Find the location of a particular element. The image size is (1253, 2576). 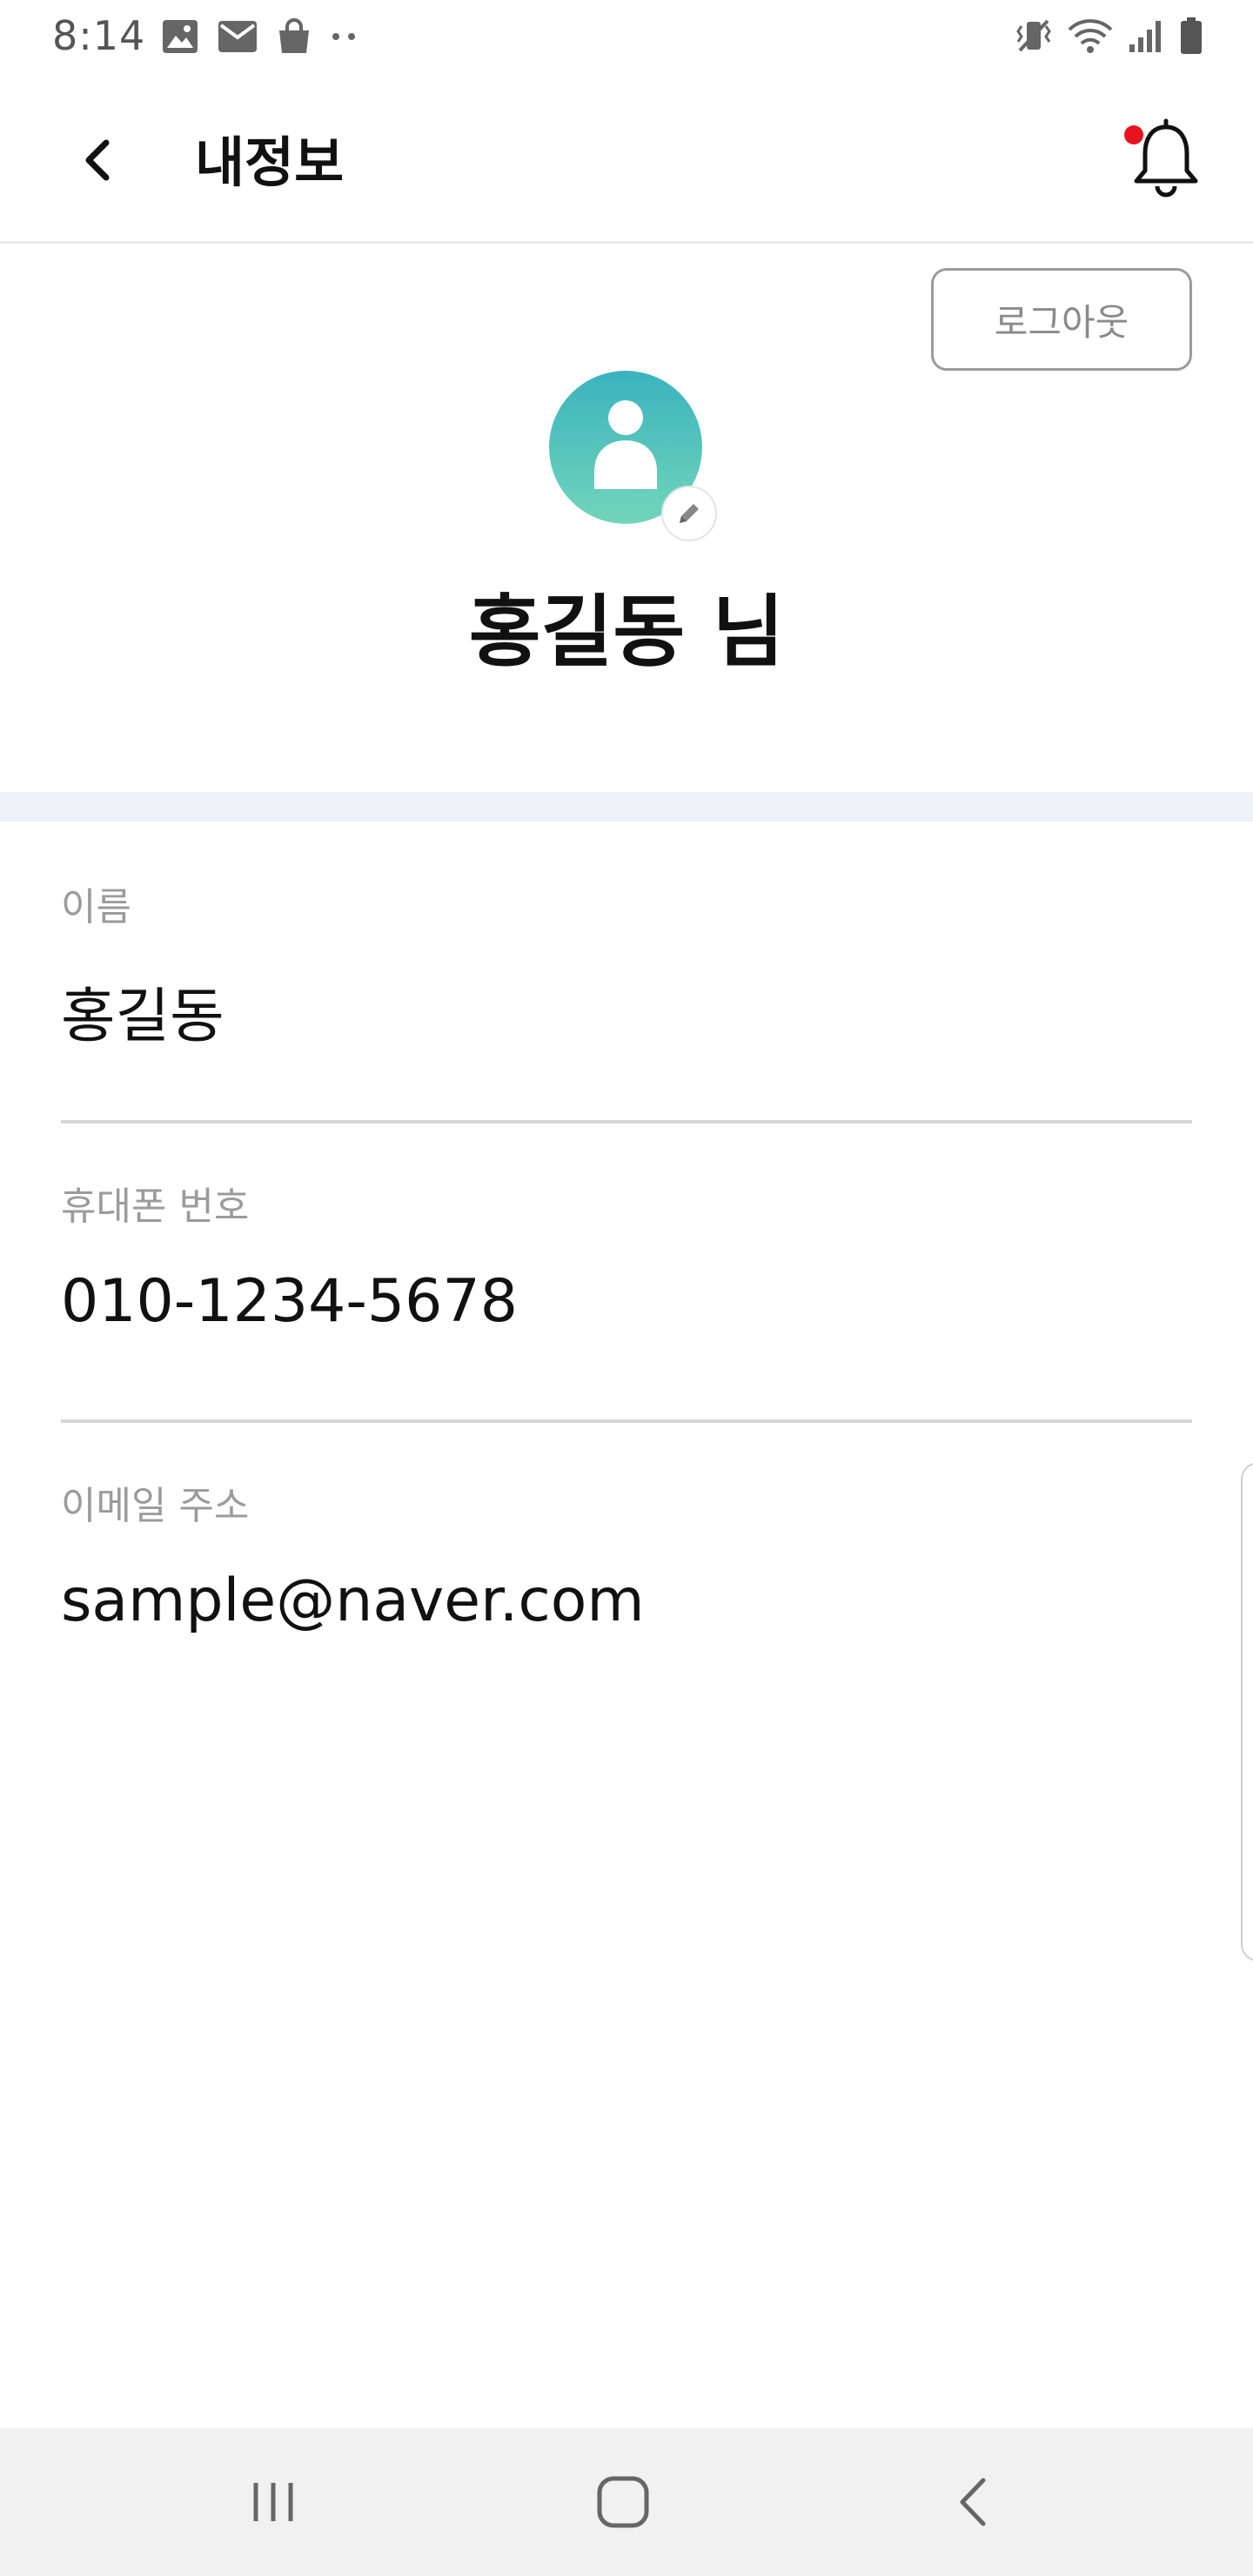

name-value: 홍길동 is located at coordinates (142, 1017).